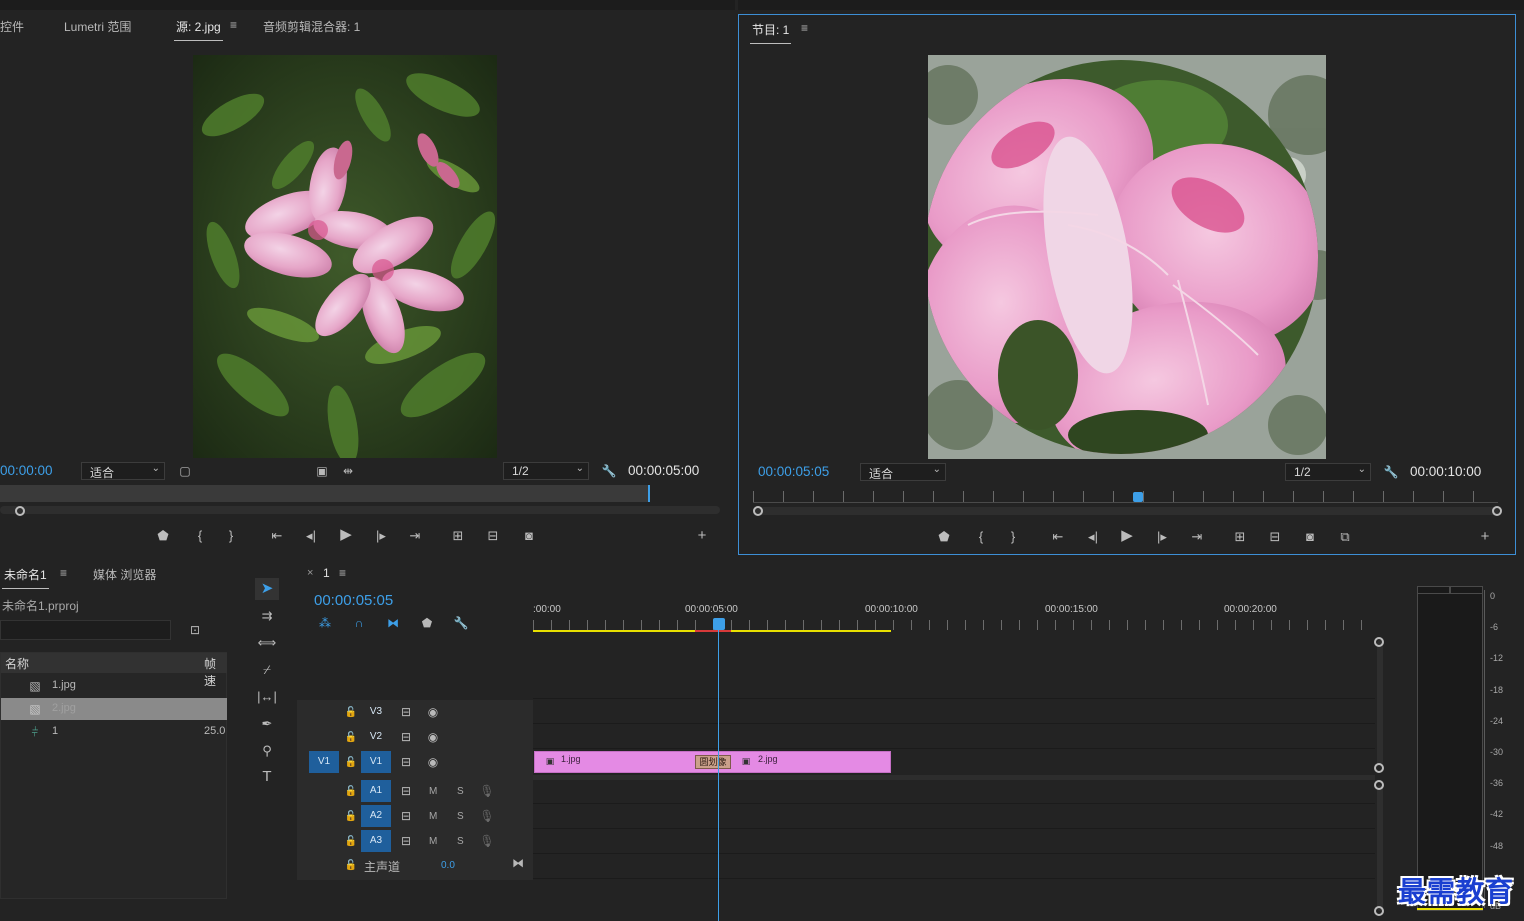  Describe the element at coordinates (198, 29) in the screenshot. I see `tab-source: 源: 2.jpg` at that location.